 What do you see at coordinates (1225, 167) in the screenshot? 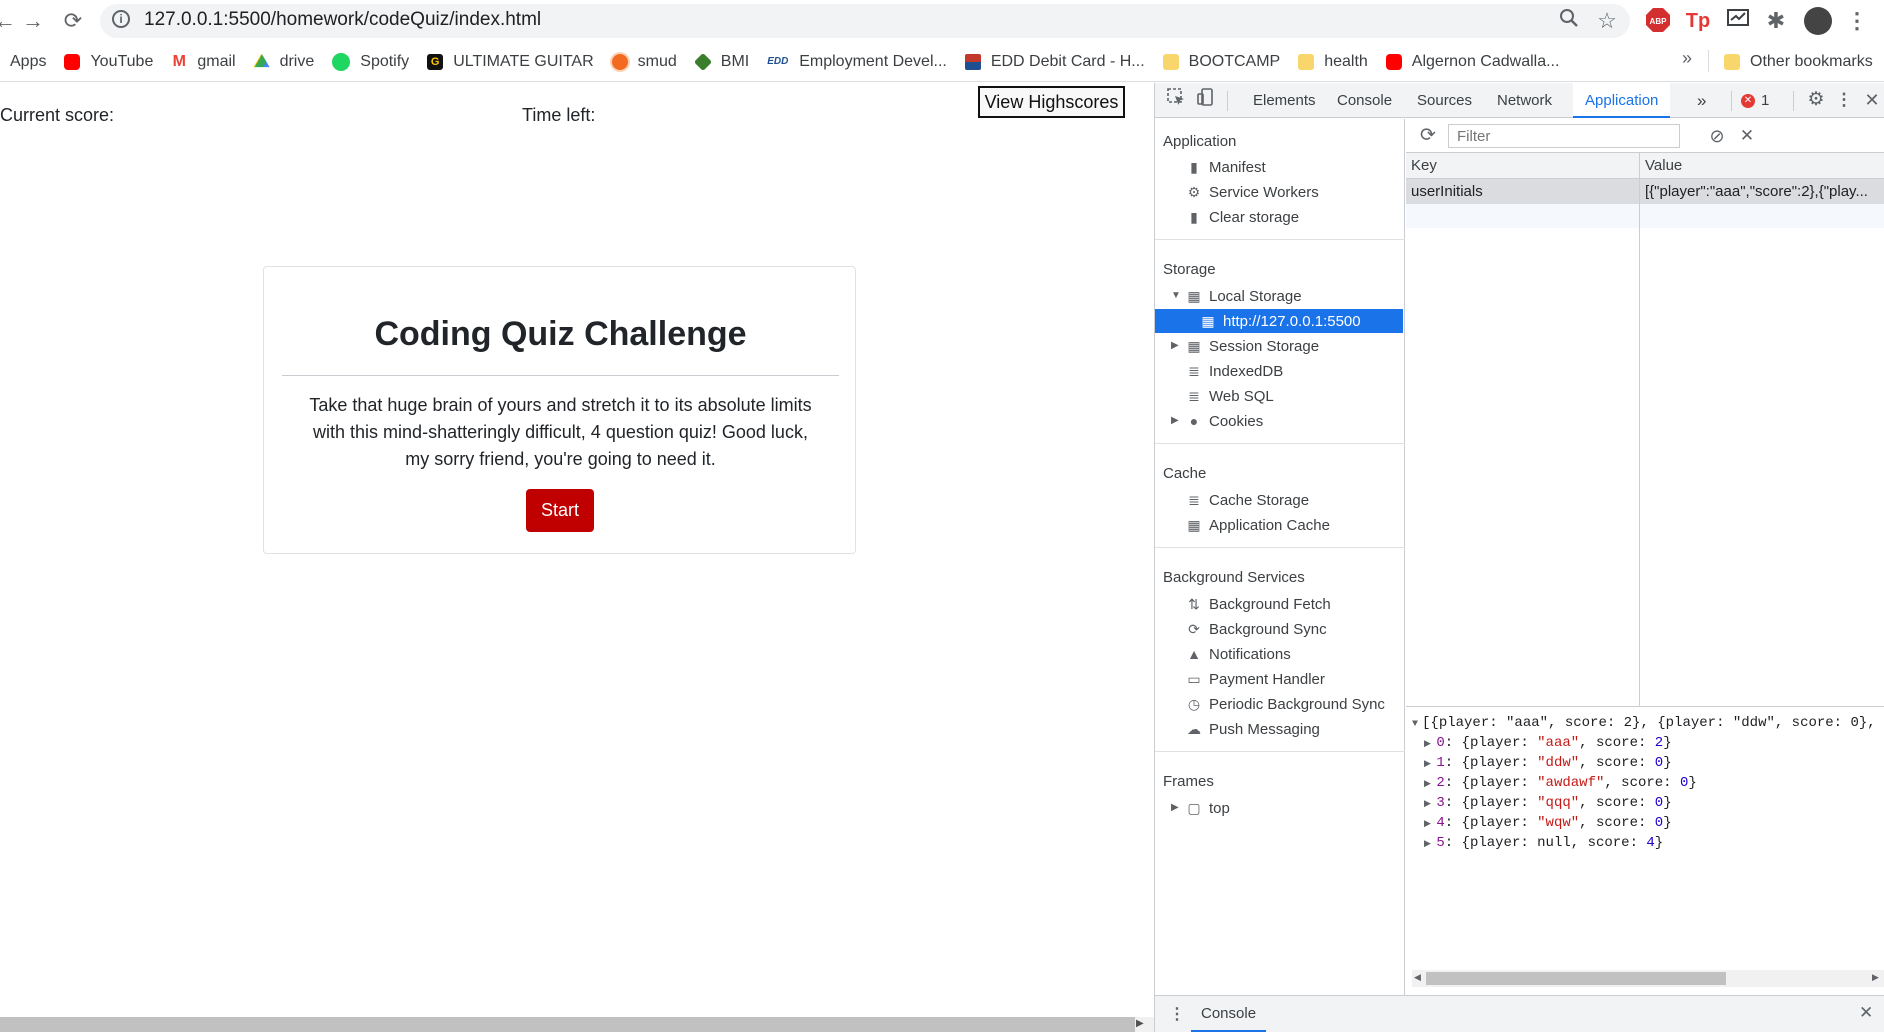
I see `sidebar-item-manifest: ▮ Manifest` at bounding box center [1225, 167].